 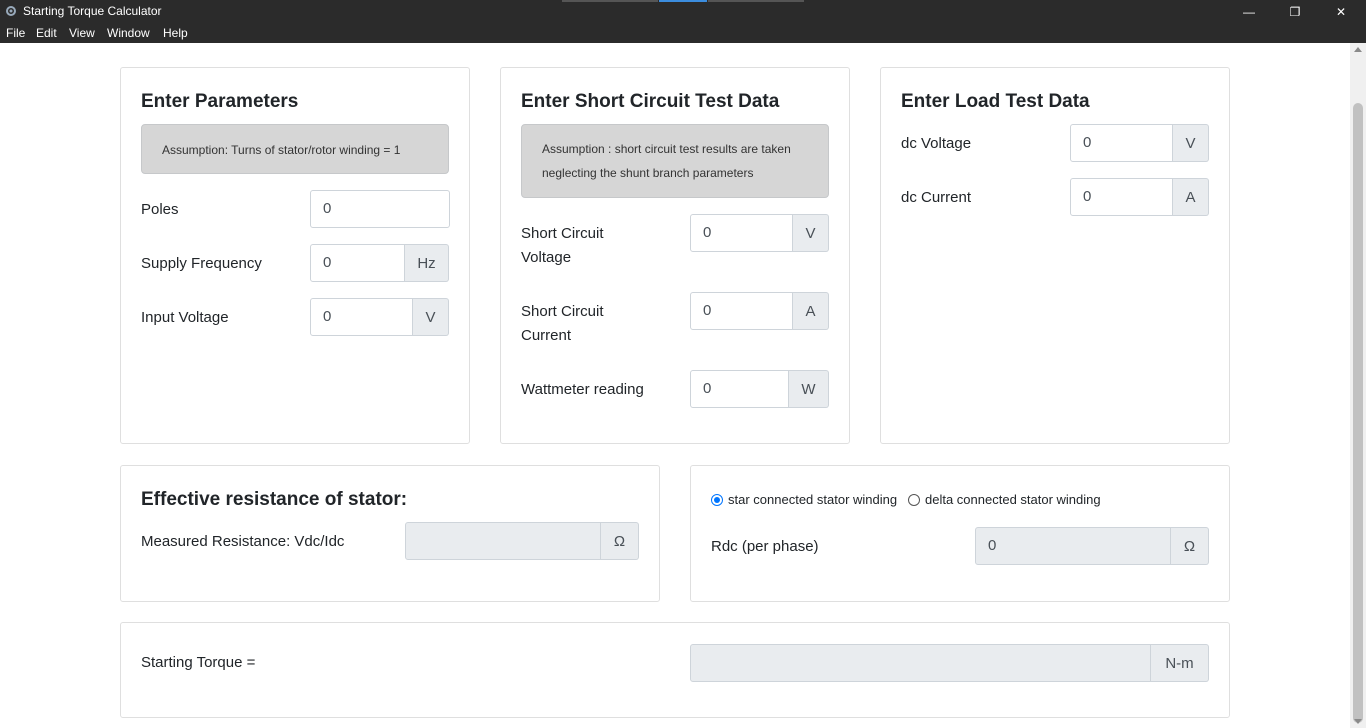 What do you see at coordinates (765, 546) in the screenshot?
I see `rdc-label: Rdc (per phase)` at bounding box center [765, 546].